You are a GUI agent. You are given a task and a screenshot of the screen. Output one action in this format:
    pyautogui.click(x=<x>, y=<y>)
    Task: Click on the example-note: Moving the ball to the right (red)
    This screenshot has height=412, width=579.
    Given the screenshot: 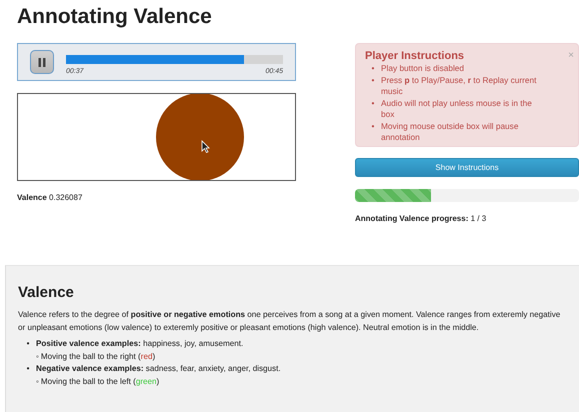 What is the action you would take?
    pyautogui.click(x=98, y=356)
    